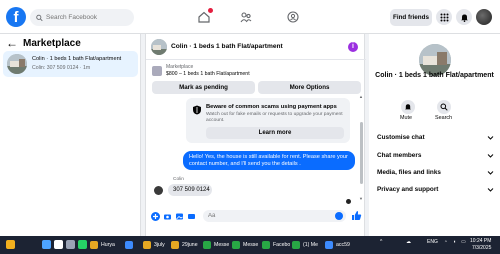  I want to click on scroll-up-icon: ▲, so click(361, 96).